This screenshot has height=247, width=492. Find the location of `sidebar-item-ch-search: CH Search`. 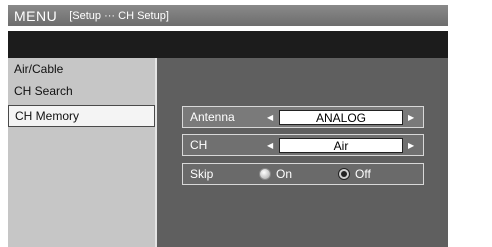

sidebar-item-ch-search: CH Search is located at coordinates (81, 91).